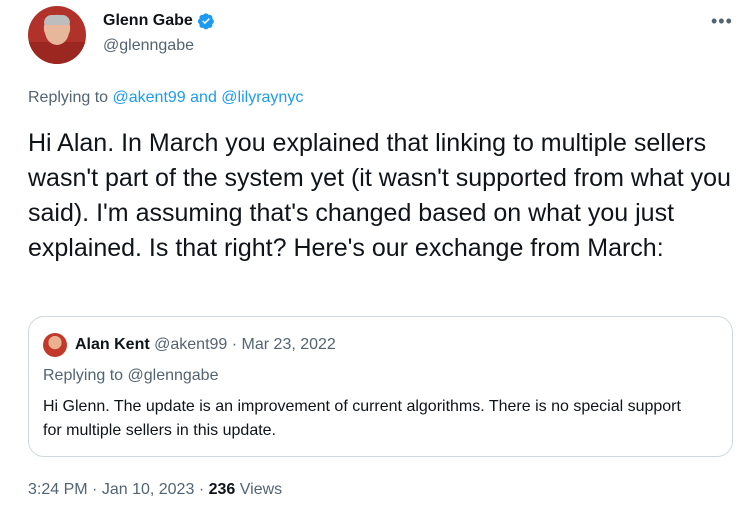  I want to click on mention-link-akent99: @akent99, so click(149, 97).